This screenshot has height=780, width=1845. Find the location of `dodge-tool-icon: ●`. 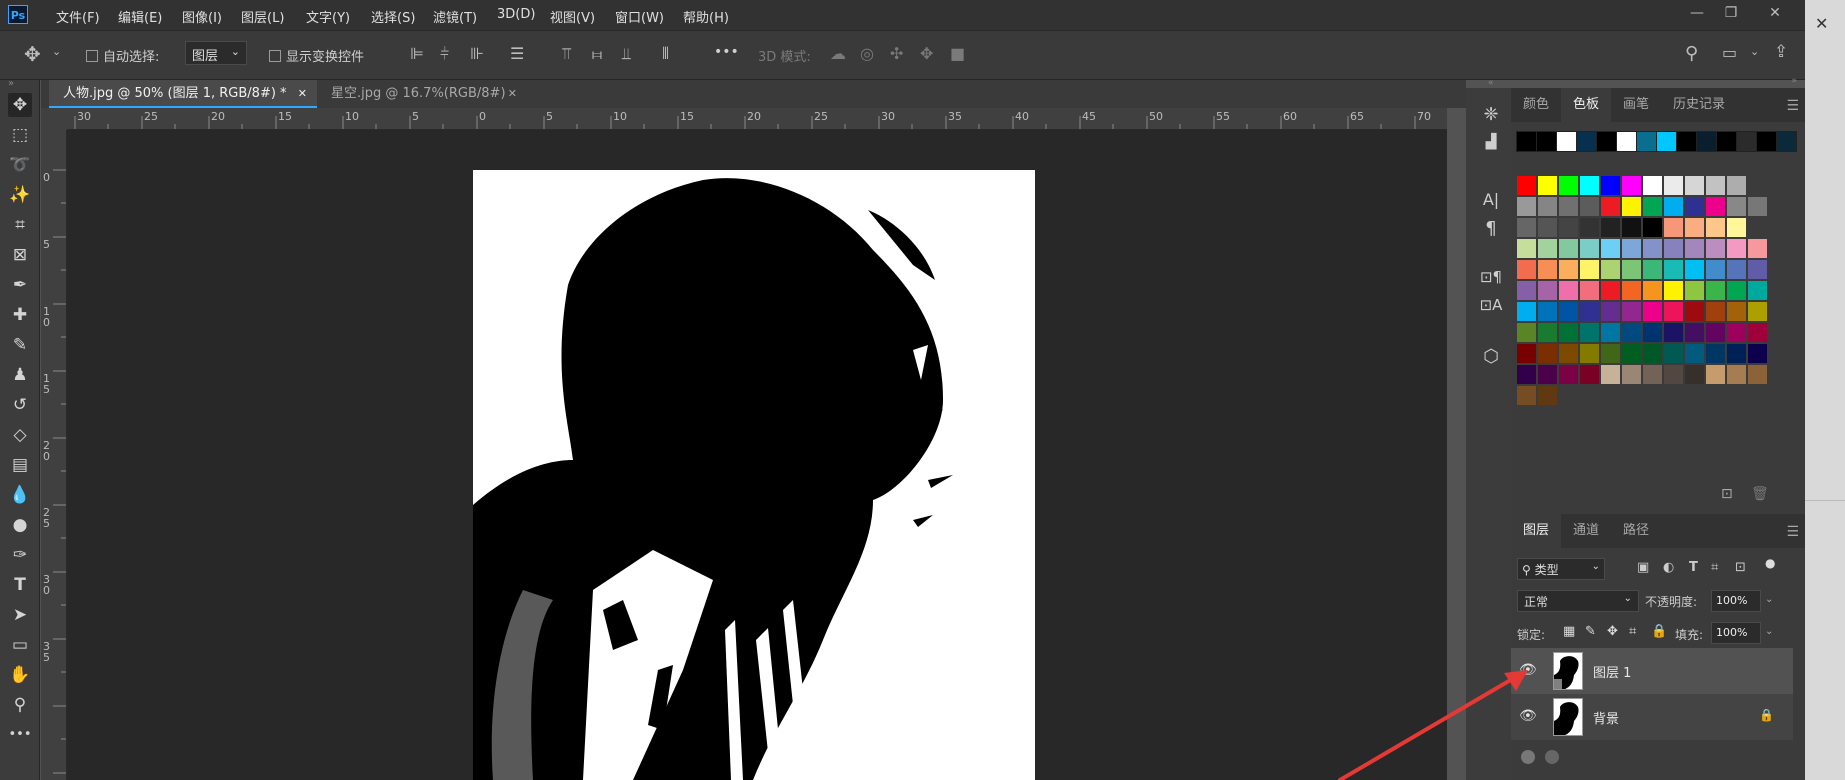

dodge-tool-icon: ● is located at coordinates (20, 525).